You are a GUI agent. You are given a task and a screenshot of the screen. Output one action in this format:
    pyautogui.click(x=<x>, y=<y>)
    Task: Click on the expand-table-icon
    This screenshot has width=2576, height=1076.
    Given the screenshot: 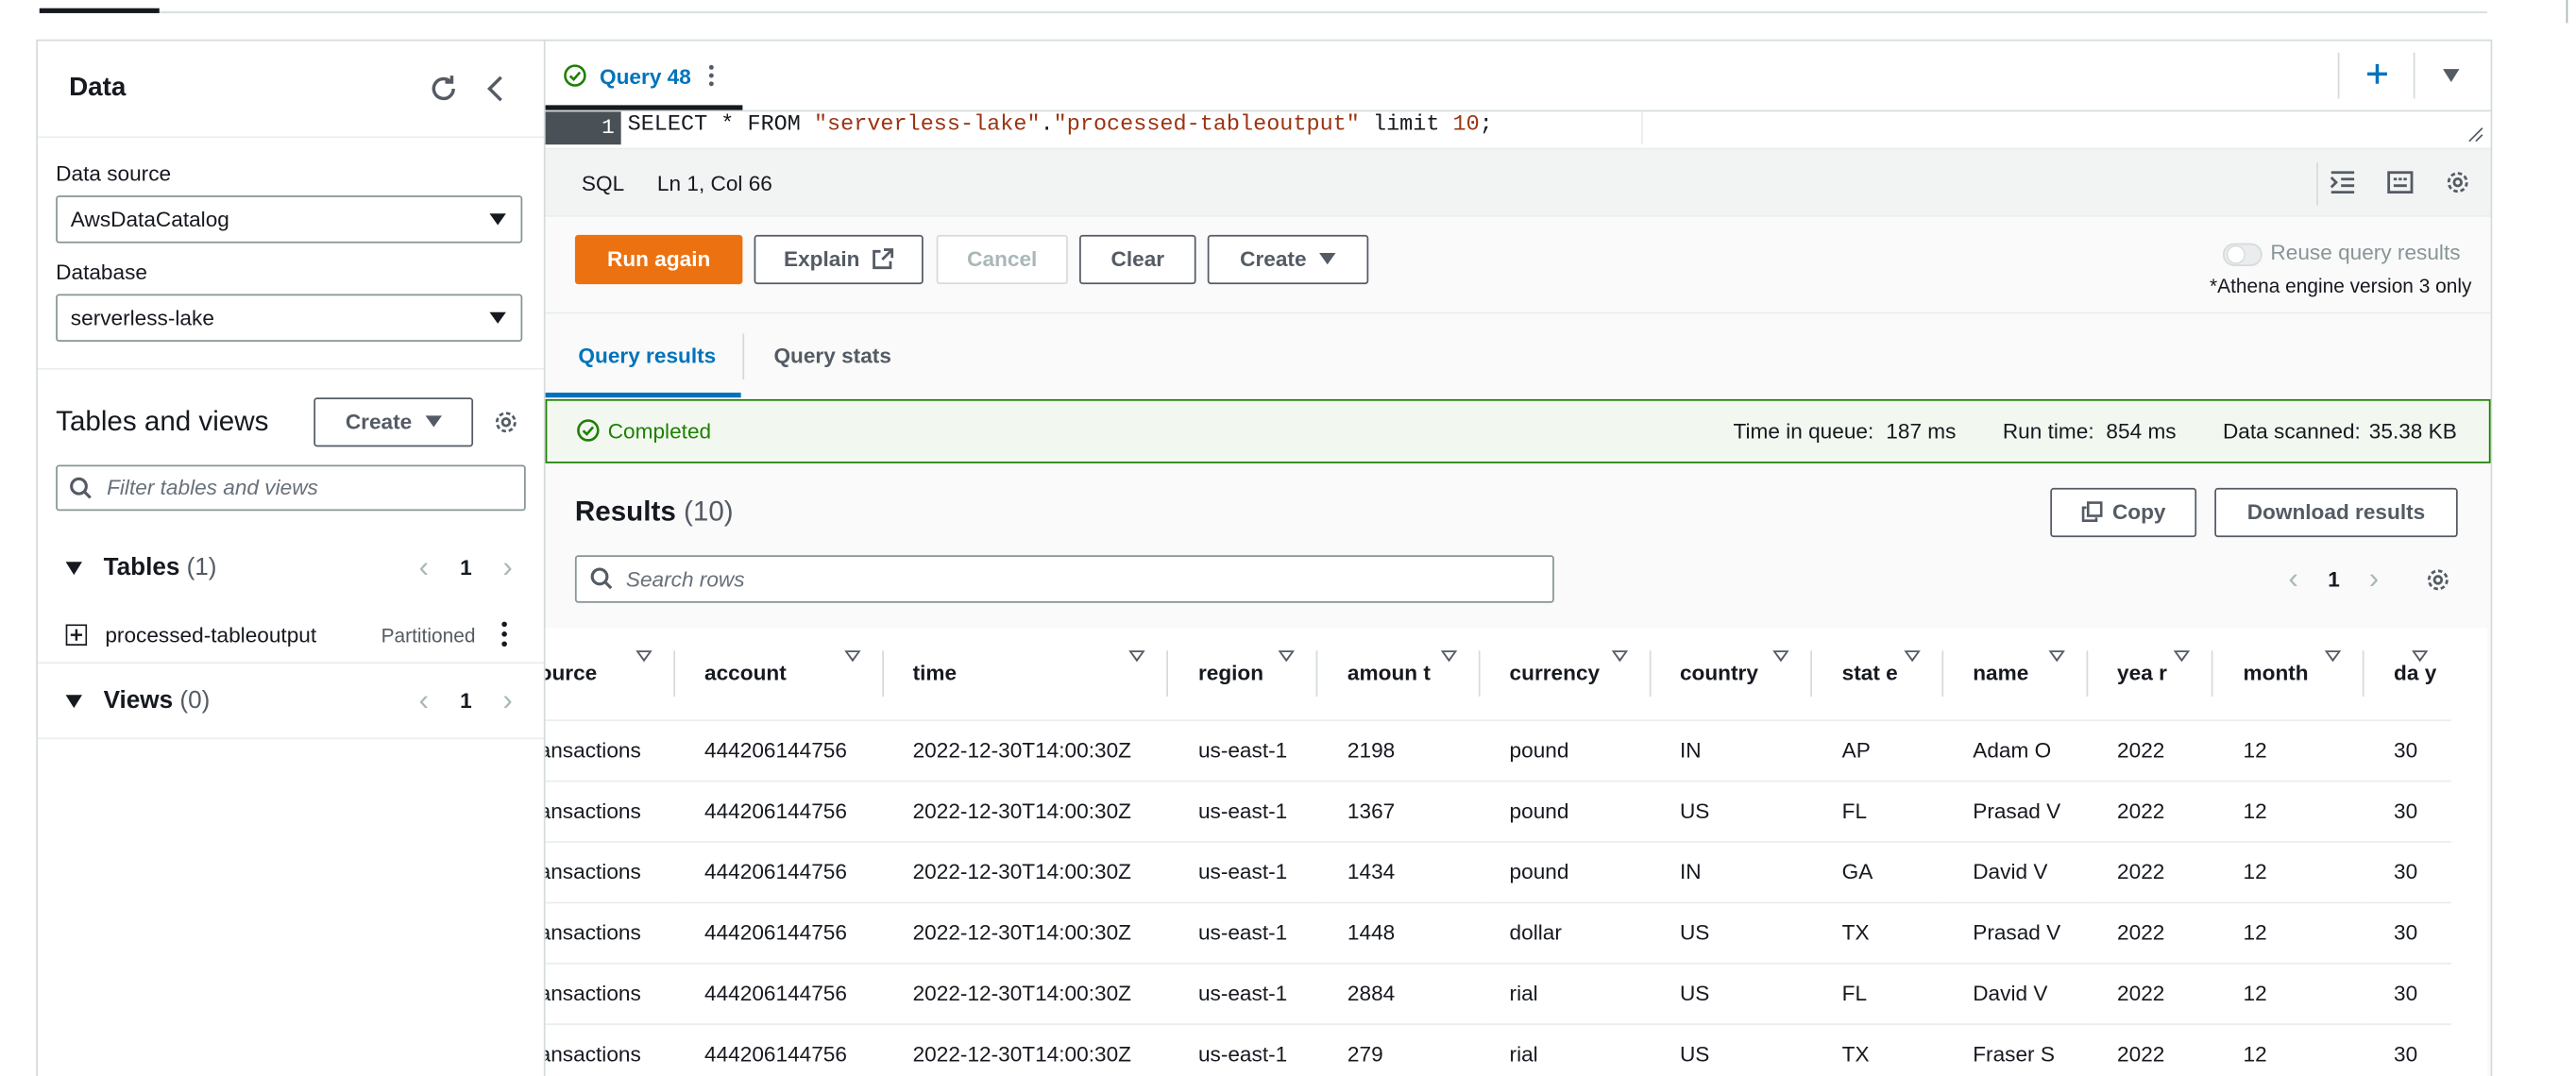 What is the action you would take?
    pyautogui.click(x=76, y=635)
    